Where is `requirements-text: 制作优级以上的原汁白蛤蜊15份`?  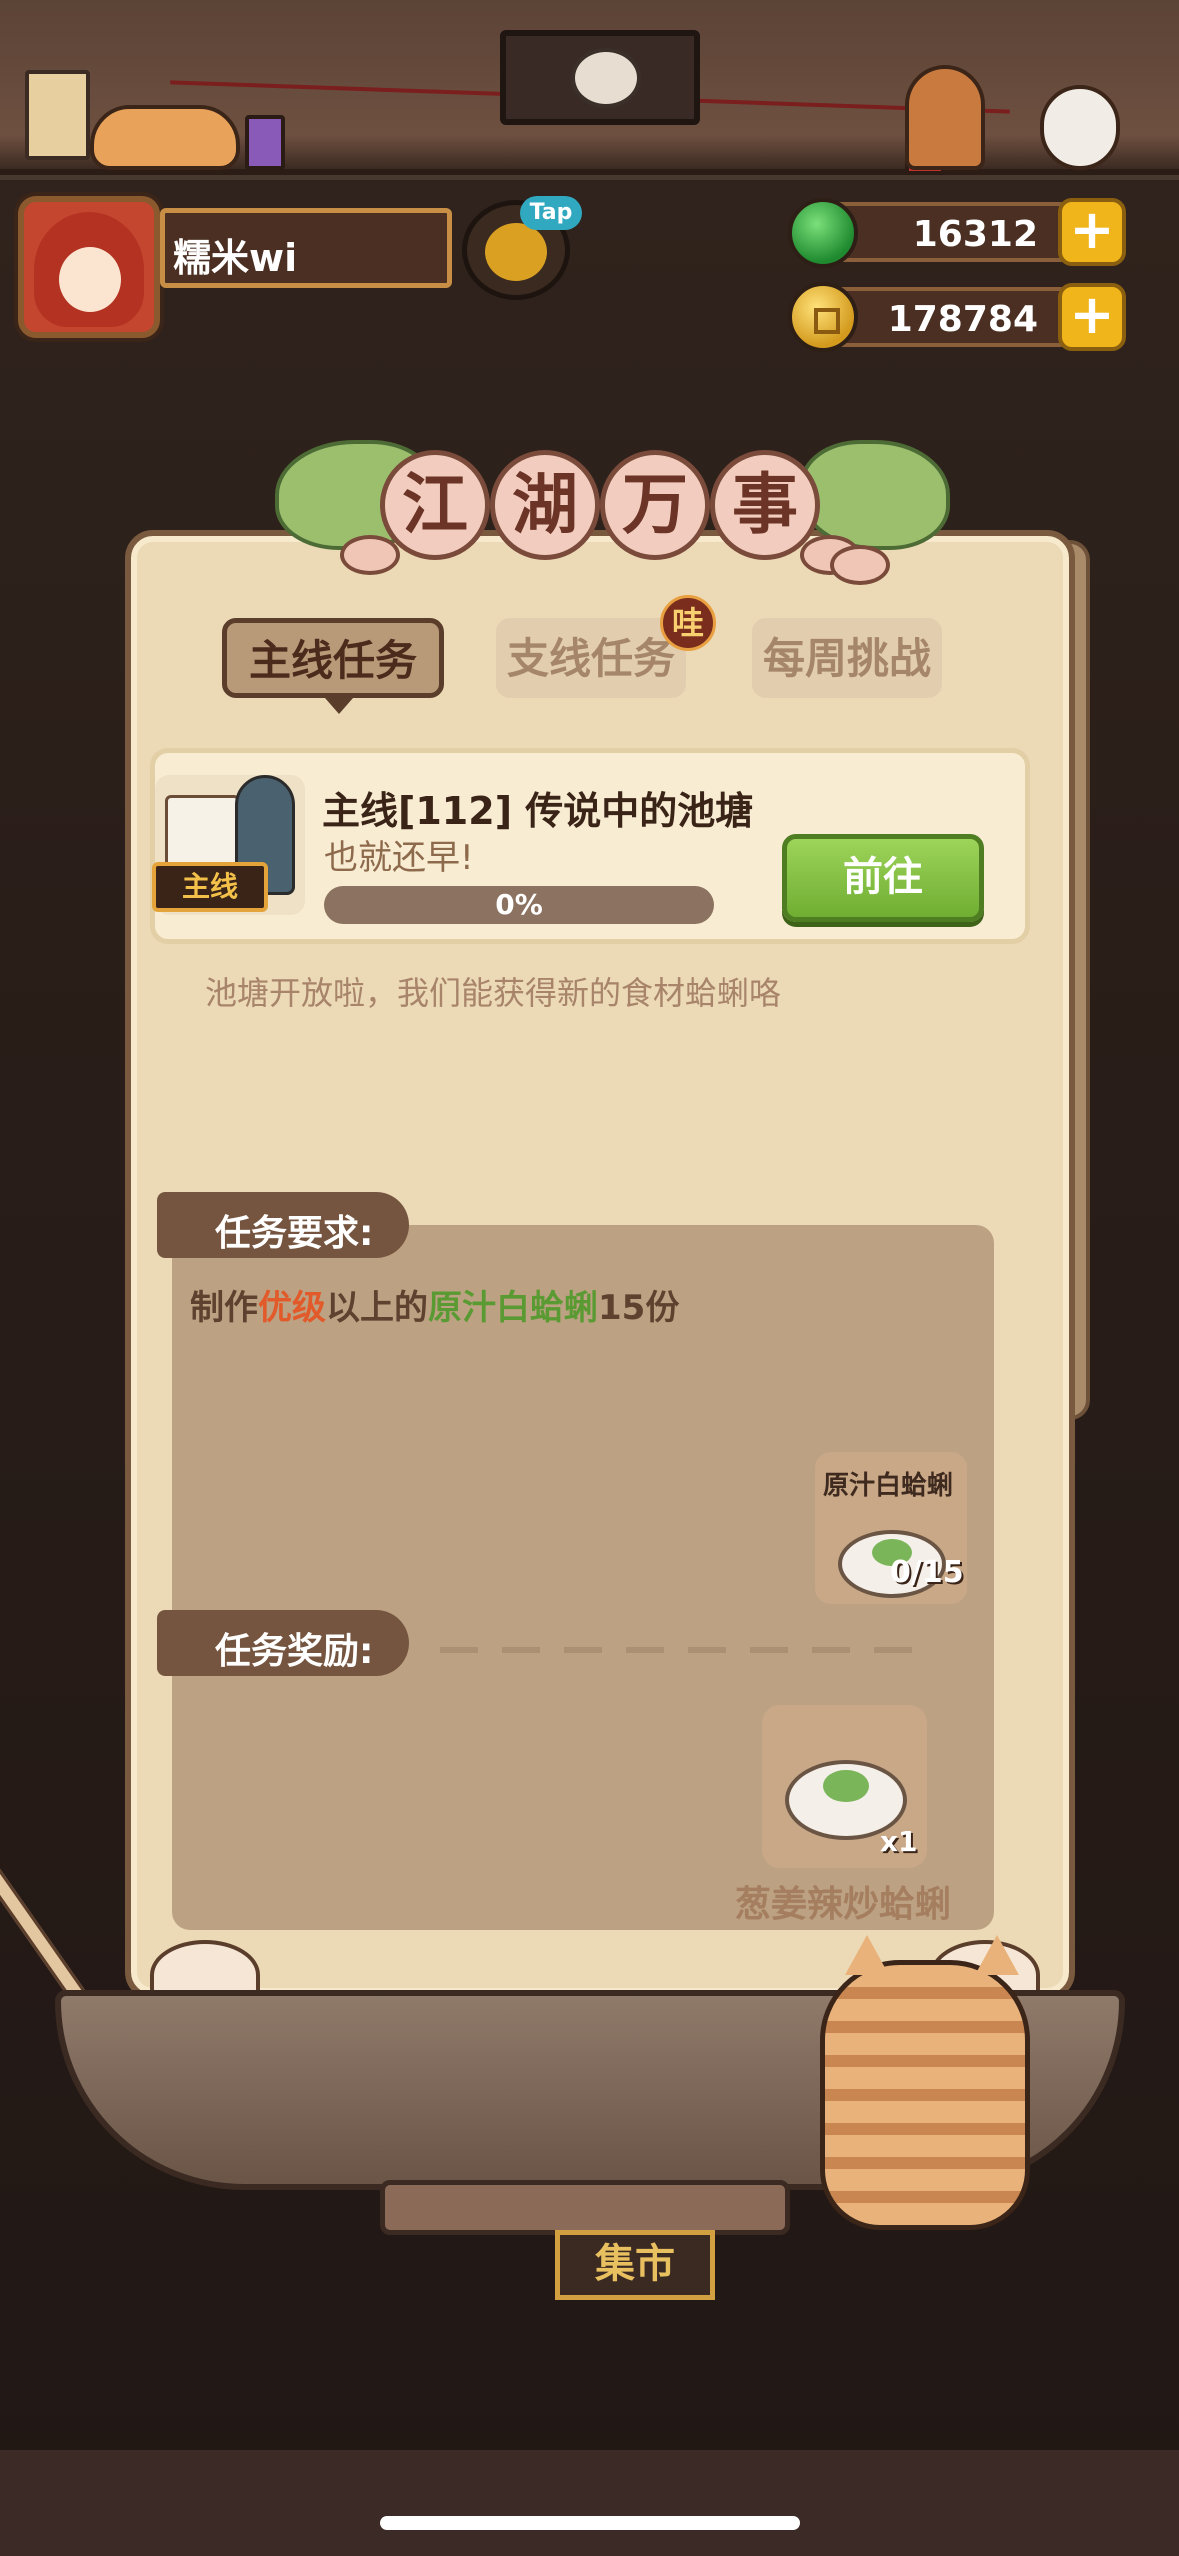 requirements-text: 制作优级以上的原汁白蛤蜊15份 is located at coordinates (434, 1304).